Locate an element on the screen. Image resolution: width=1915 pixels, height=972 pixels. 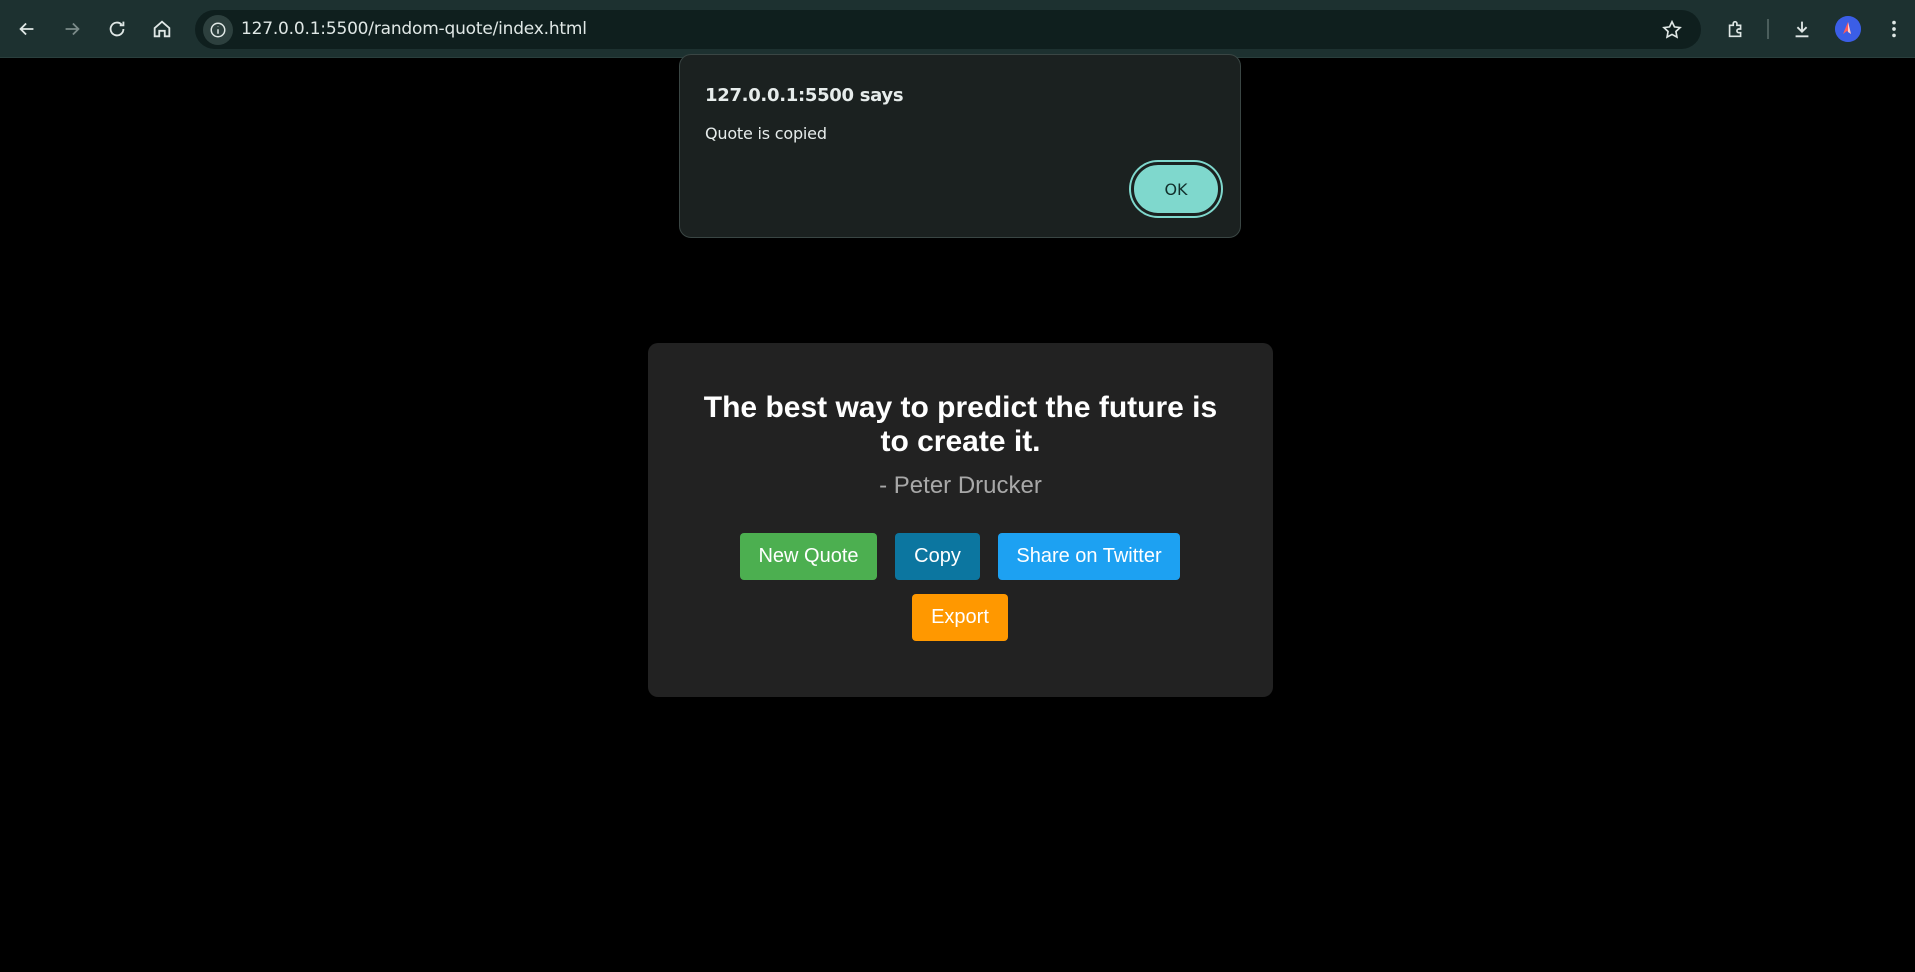
star-icon is located at coordinates (1672, 30).